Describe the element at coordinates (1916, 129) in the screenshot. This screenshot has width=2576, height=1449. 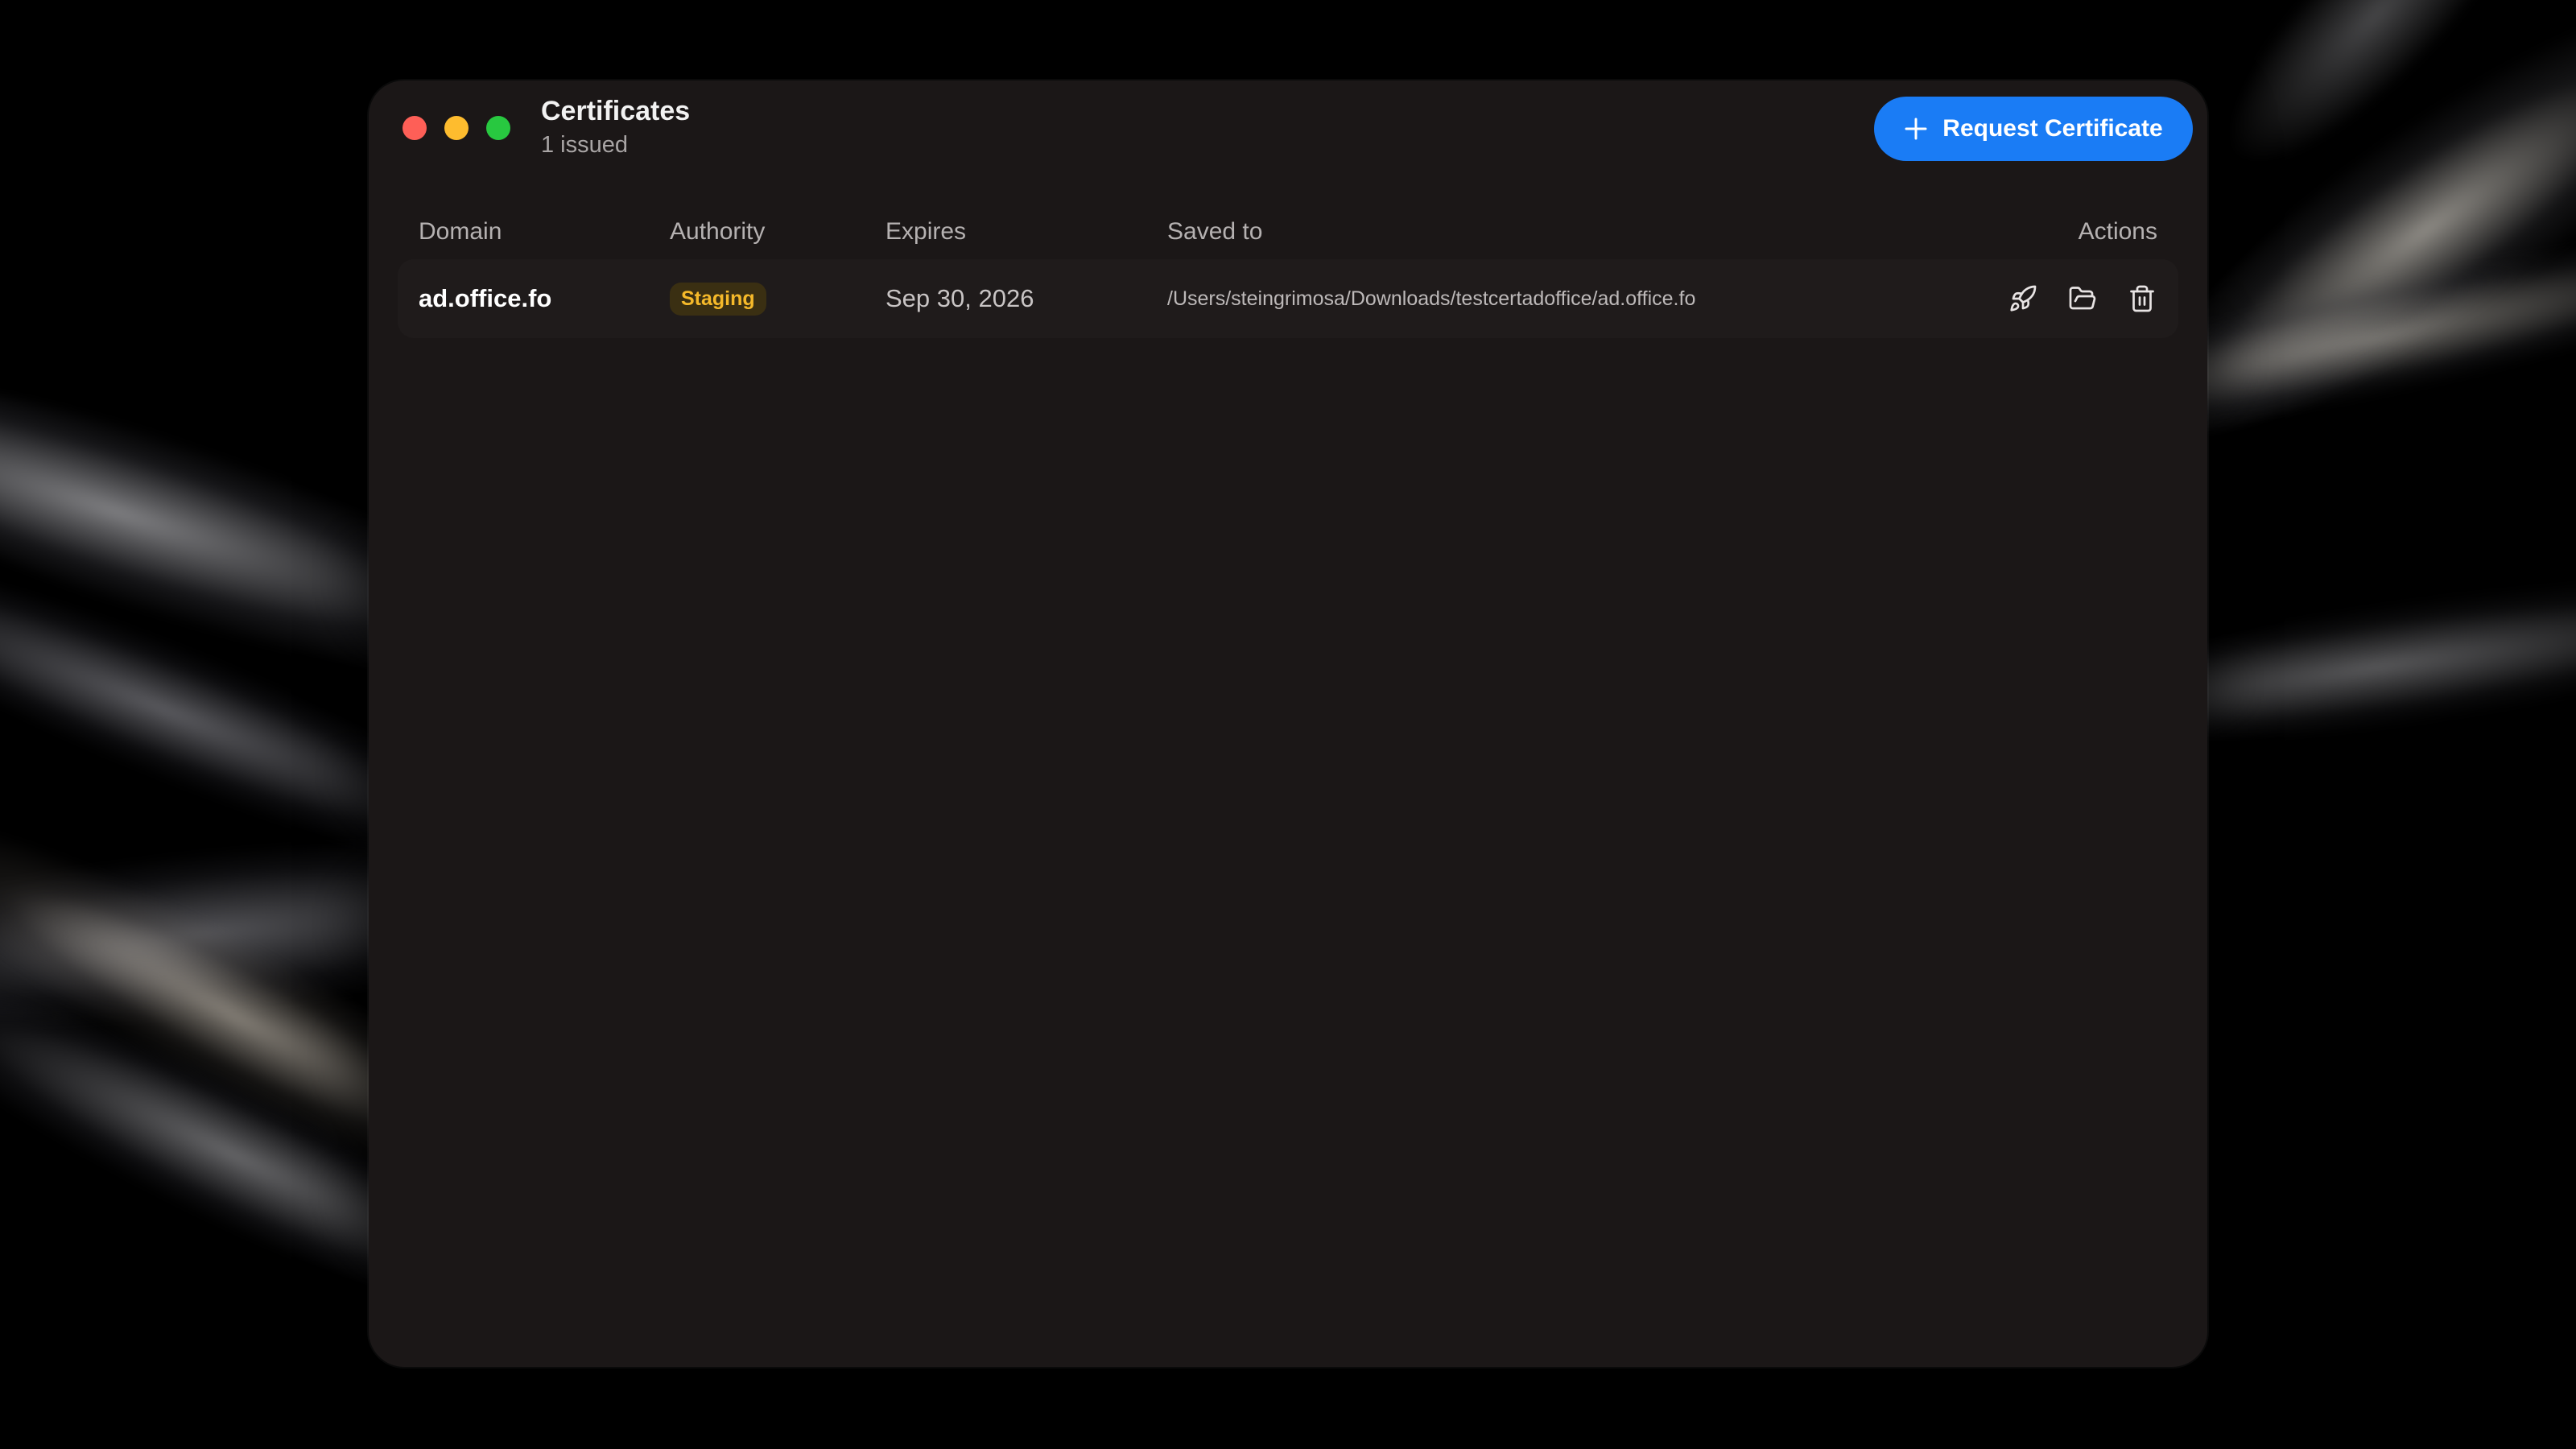
I see `plus-icon` at that location.